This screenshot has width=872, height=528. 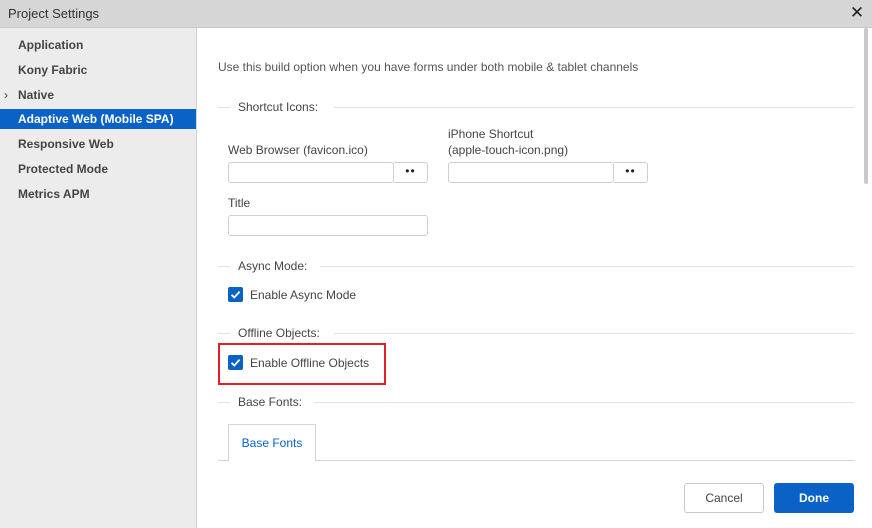 I want to click on title-label: Title, so click(x=239, y=203).